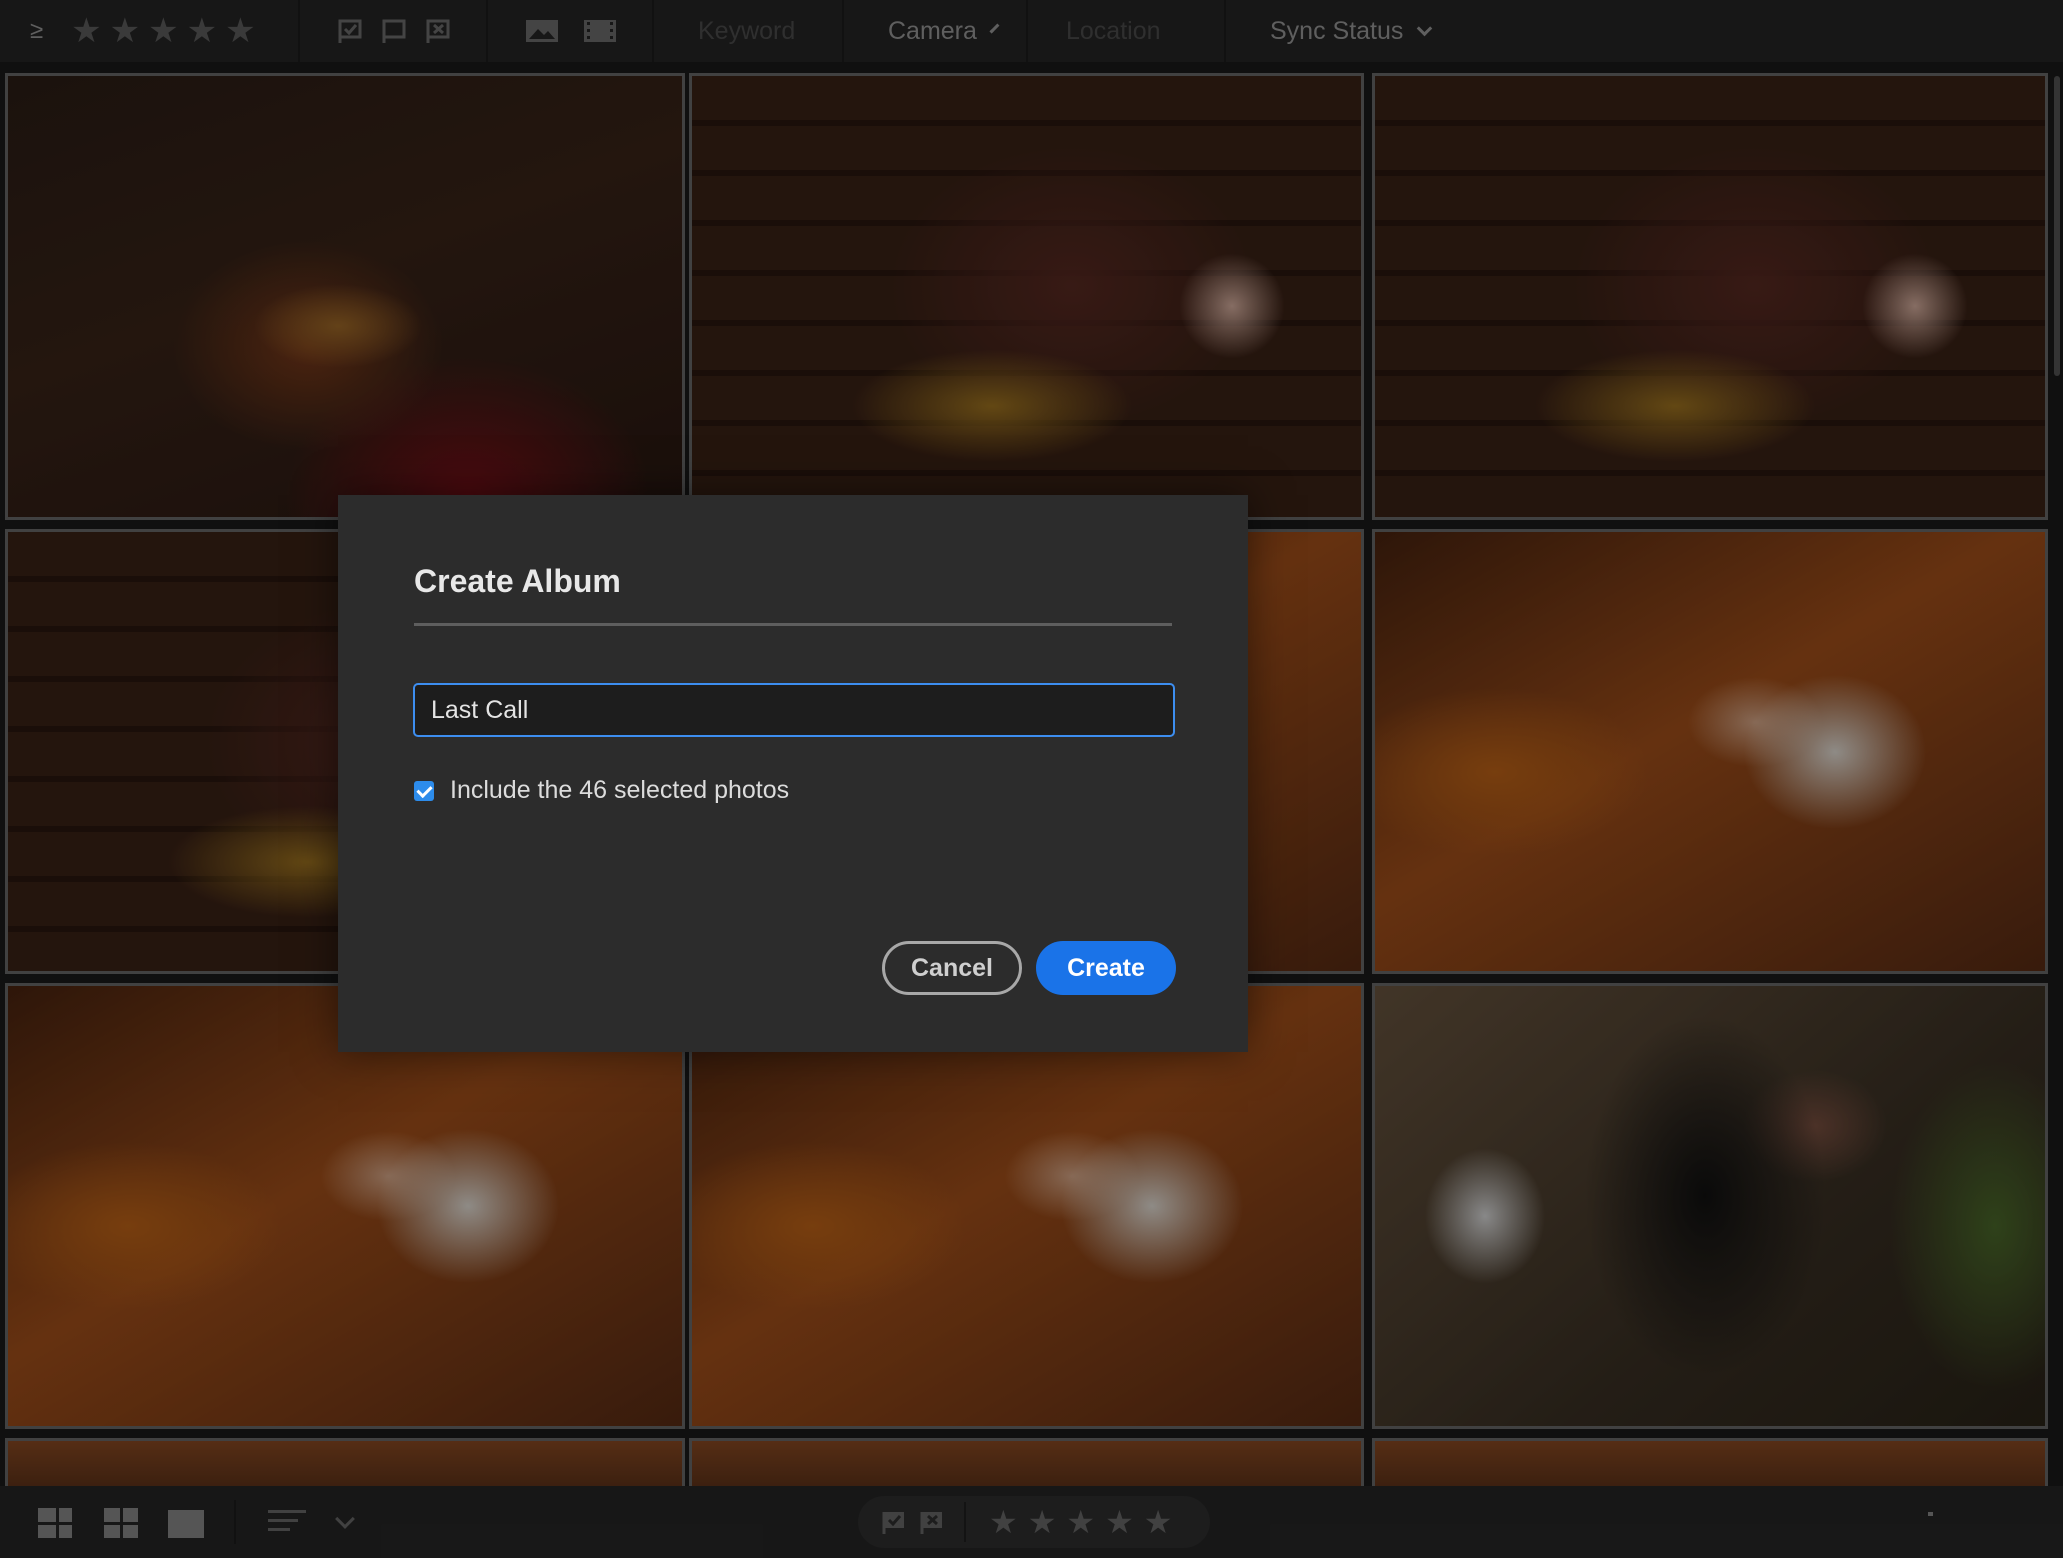 The width and height of the screenshot is (2063, 1558). What do you see at coordinates (793, 624) in the screenshot?
I see `dialog-divider` at bounding box center [793, 624].